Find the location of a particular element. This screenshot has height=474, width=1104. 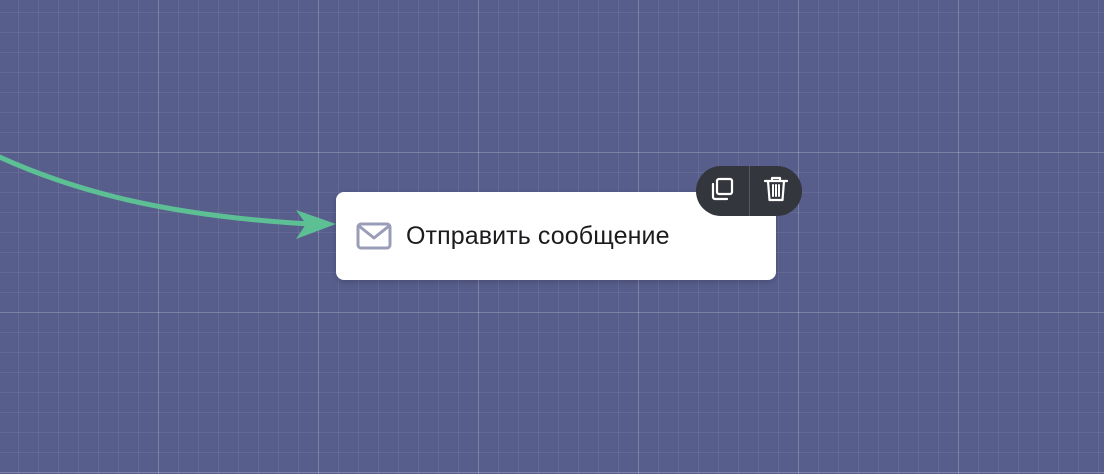

duplicate-node-button is located at coordinates (722, 191).